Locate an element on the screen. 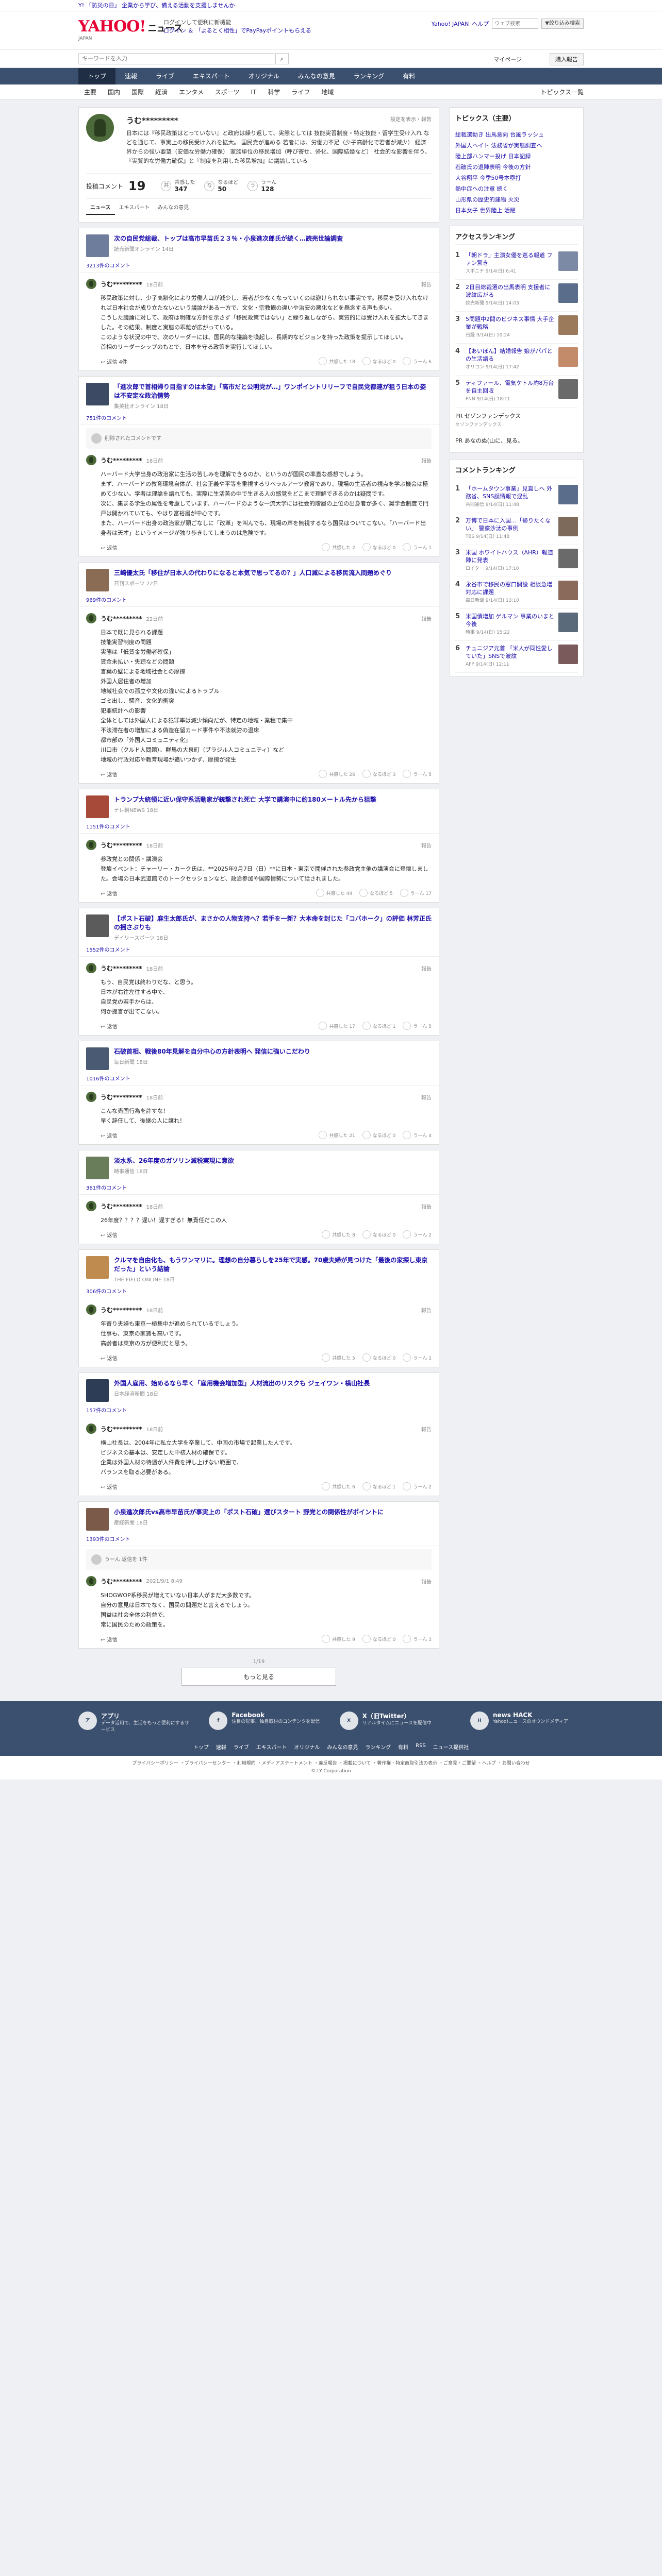 The width and height of the screenshot is (662, 2576). rank-title: 永谷市で移民の窓口開設 相談急増 対応に課題 毎日新聞 9/14(日) 13:10 is located at coordinates (510, 593).